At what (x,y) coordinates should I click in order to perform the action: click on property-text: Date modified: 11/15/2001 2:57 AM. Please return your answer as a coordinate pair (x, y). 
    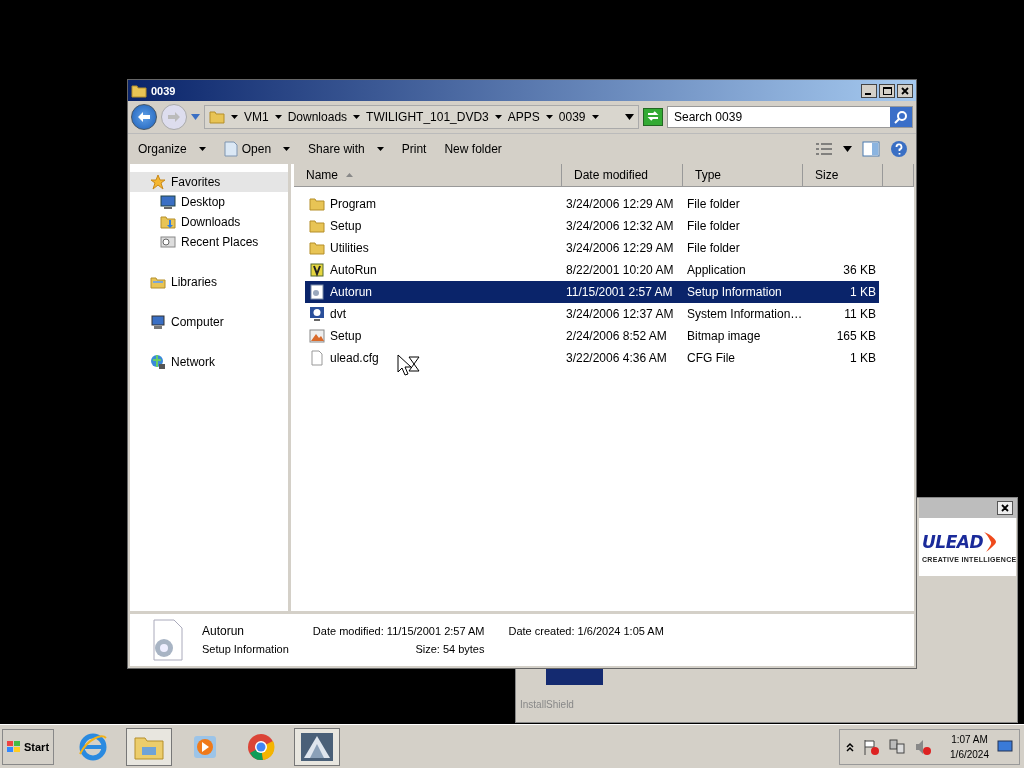
    Looking at the image, I should click on (398, 631).